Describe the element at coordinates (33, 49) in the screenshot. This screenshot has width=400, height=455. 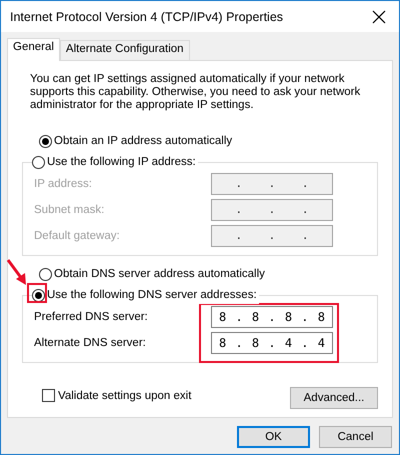
I see `tab: General` at that location.